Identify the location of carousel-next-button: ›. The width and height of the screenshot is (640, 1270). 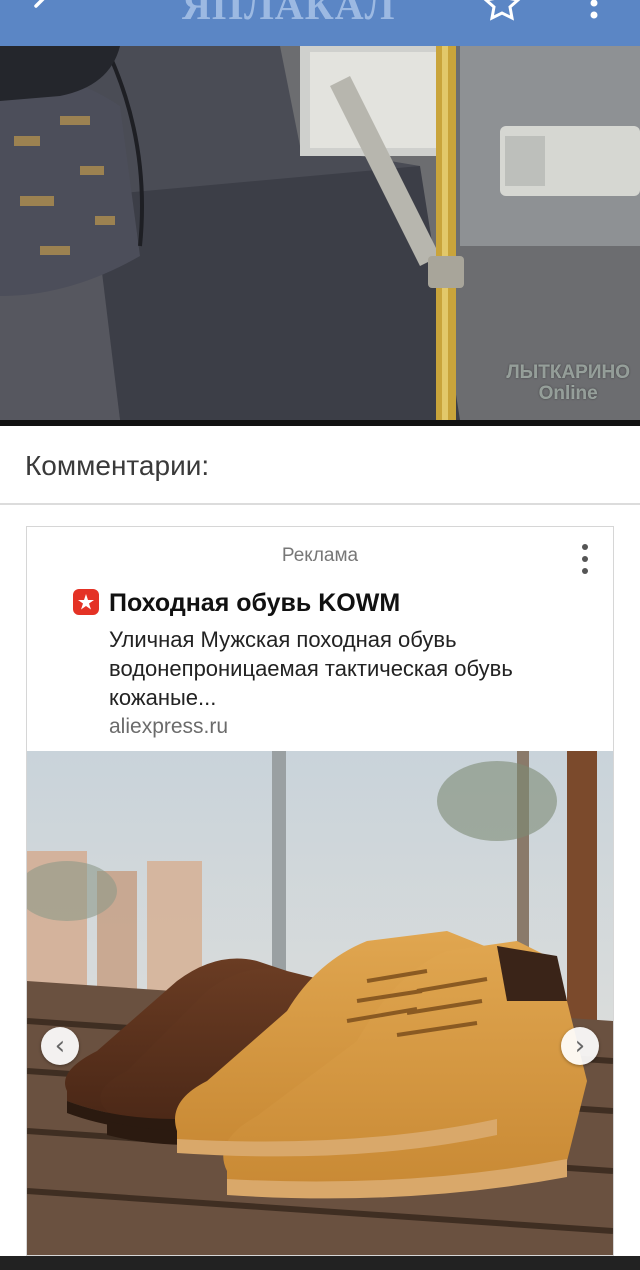
(580, 1046).